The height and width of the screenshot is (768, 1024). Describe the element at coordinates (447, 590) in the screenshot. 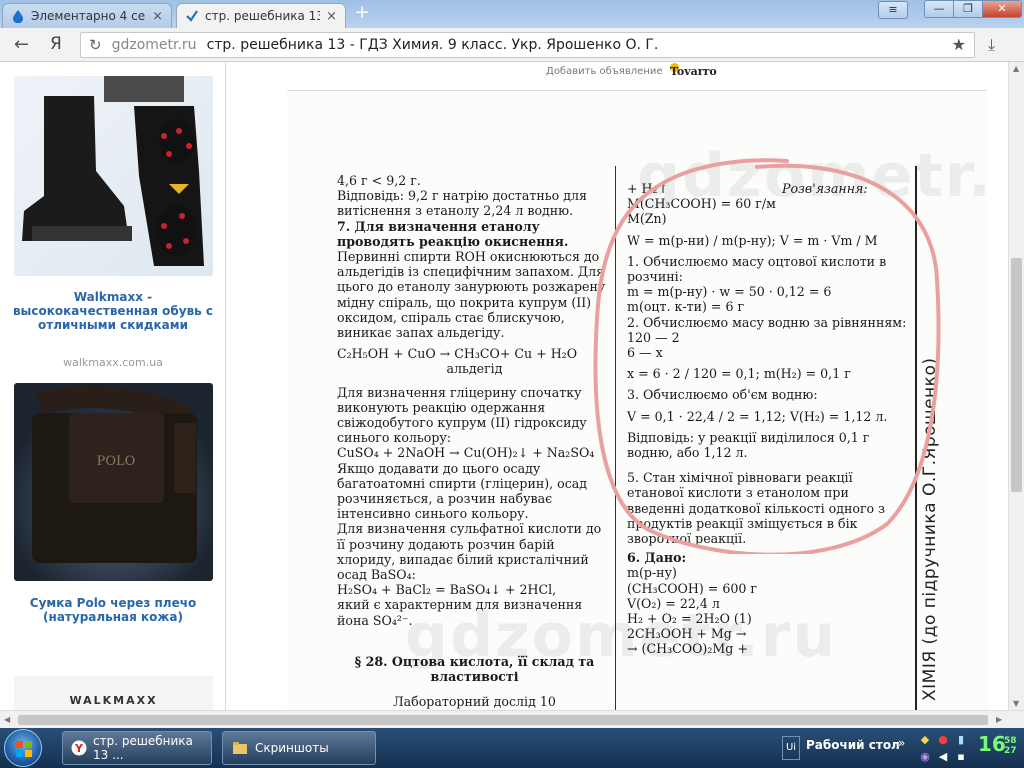

I see `scan-equation: H₂SO₄ + BaCl₂ = BaSO₄↓ + 2HCl,` at that location.